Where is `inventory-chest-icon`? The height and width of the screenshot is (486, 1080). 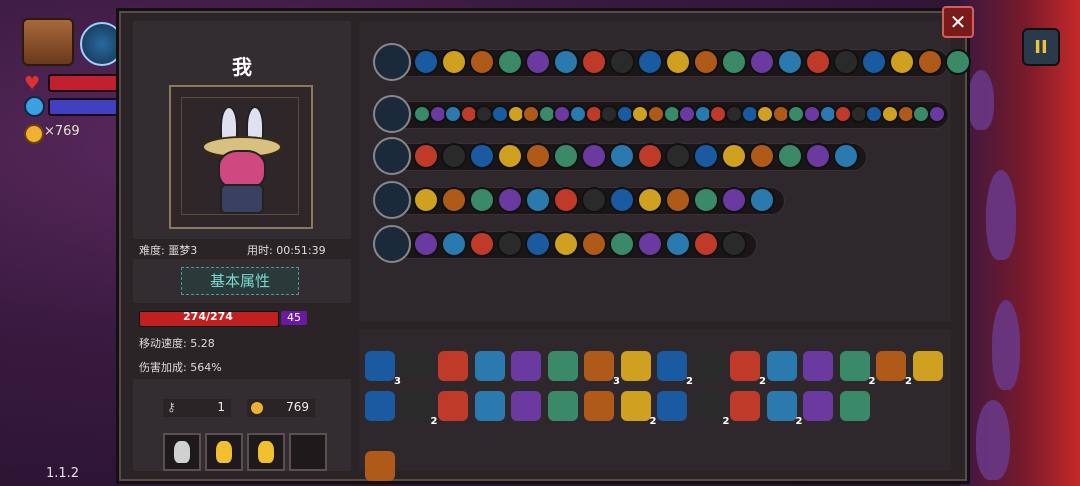 inventory-chest-icon is located at coordinates (48, 42).